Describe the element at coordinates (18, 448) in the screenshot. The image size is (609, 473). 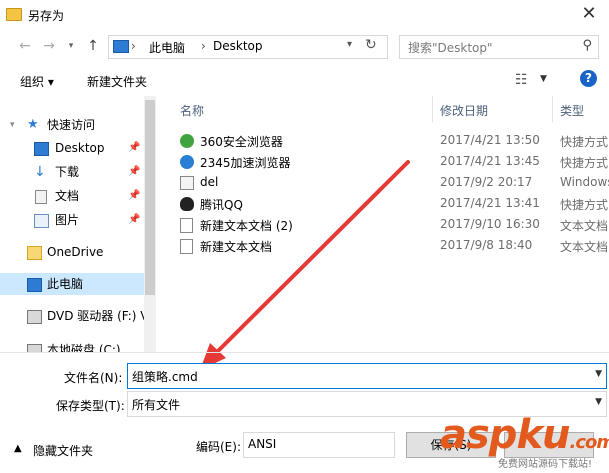
I see `chevron-up-icon: ▲` at that location.